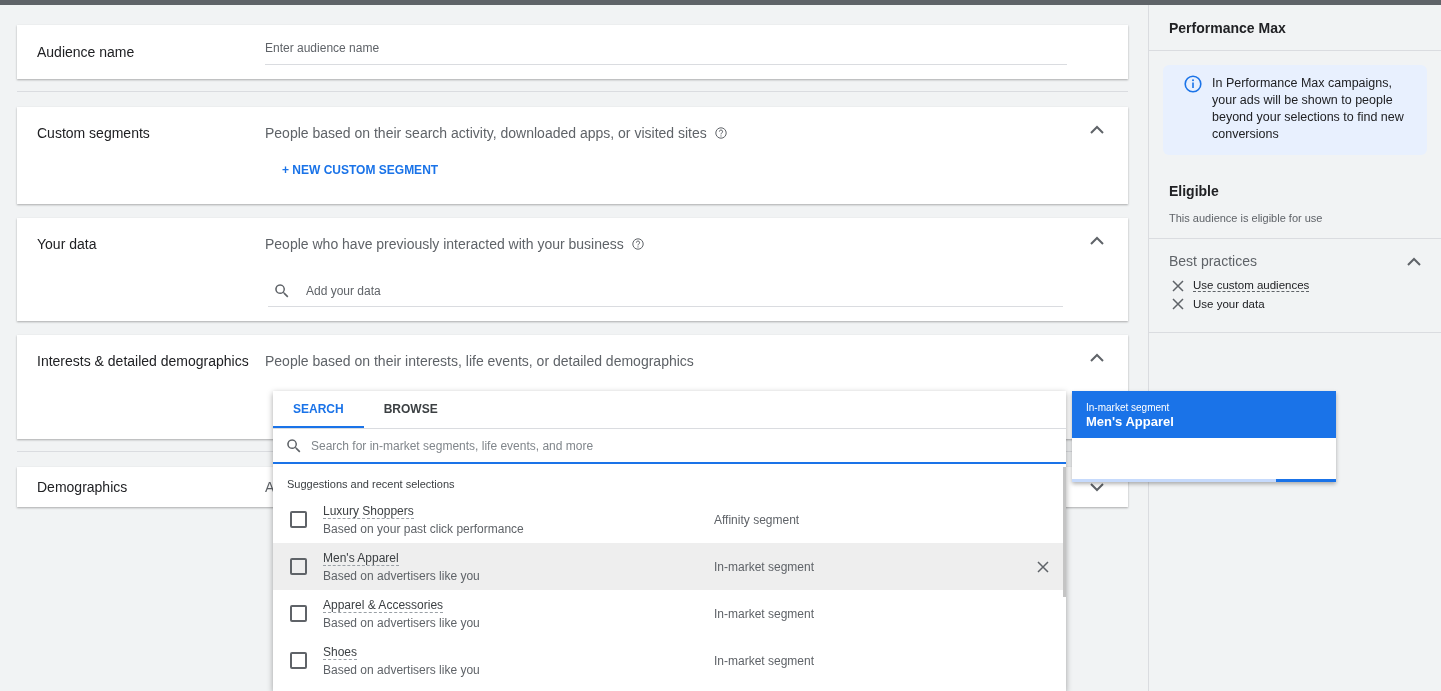 Image resolution: width=1441 pixels, height=691 pixels. What do you see at coordinates (1193, 84) in the screenshot?
I see `info-icon` at bounding box center [1193, 84].